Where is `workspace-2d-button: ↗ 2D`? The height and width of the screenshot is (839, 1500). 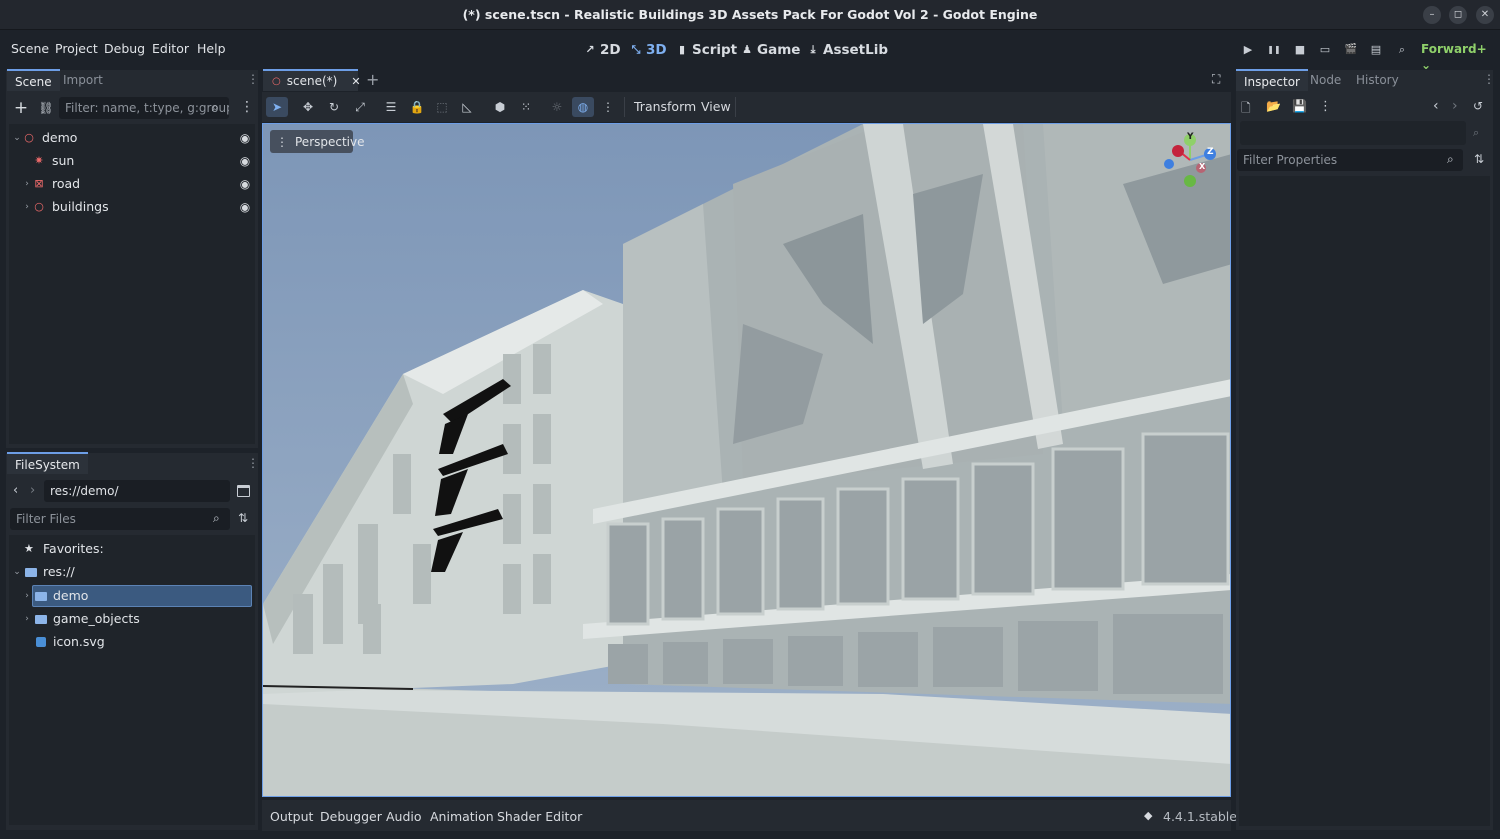
workspace-2d-button: ↗ 2D is located at coordinates (602, 50).